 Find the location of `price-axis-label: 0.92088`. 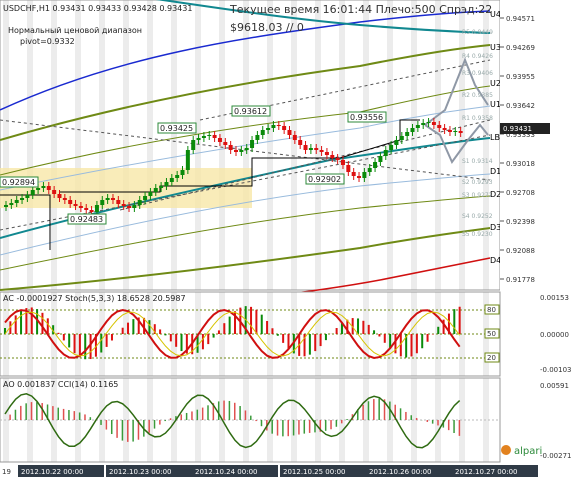

price-axis-label: 0.92088 is located at coordinates (520, 251).